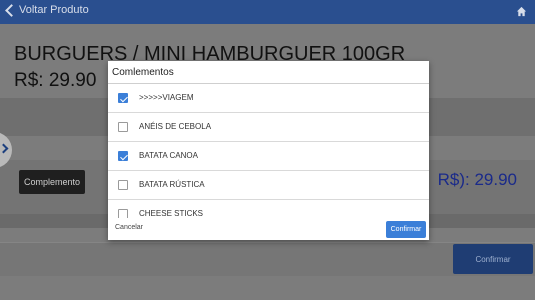 The width and height of the screenshot is (535, 300). Describe the element at coordinates (4, 148) in the screenshot. I see `chevron-right-icon` at that location.